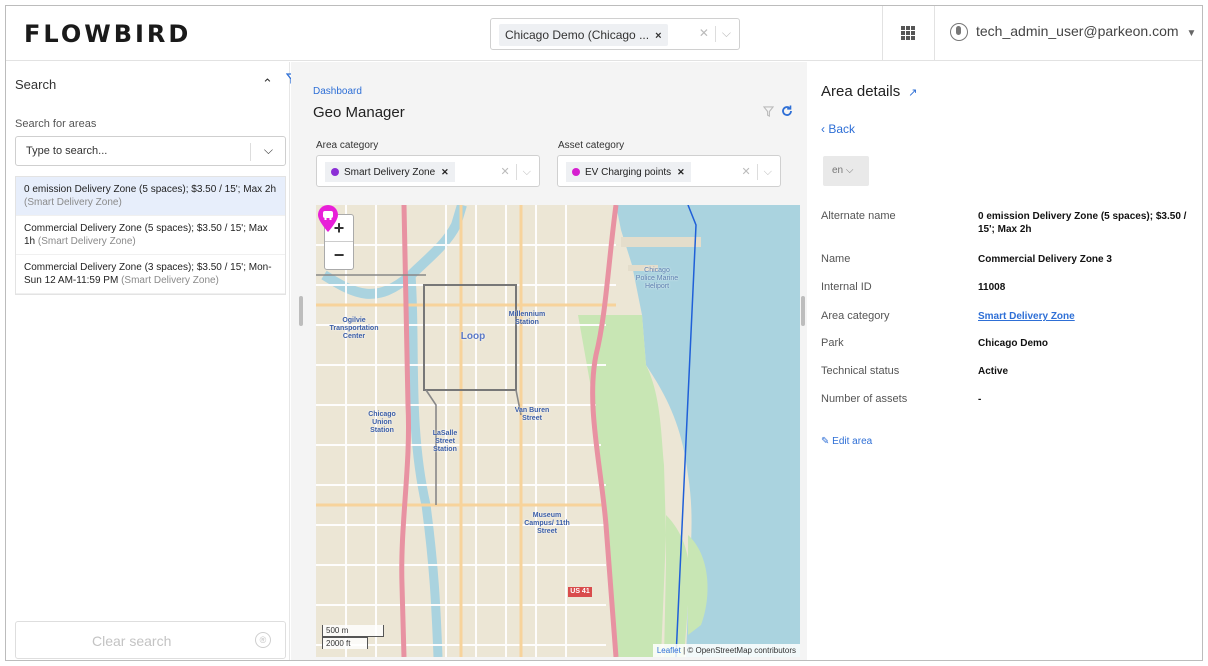 The height and width of the screenshot is (666, 1208). Describe the element at coordinates (846, 287) in the screenshot. I see `detail-key: Internal ID` at that location.